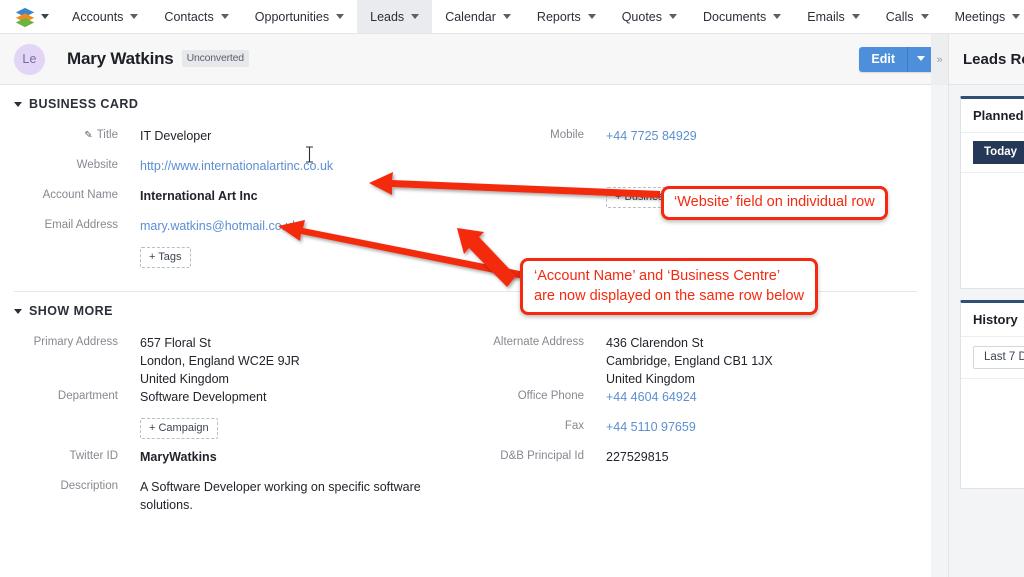 This screenshot has width=1024, height=577. What do you see at coordinates (538, 342) in the screenshot?
I see `field-label: Alternate Address` at bounding box center [538, 342].